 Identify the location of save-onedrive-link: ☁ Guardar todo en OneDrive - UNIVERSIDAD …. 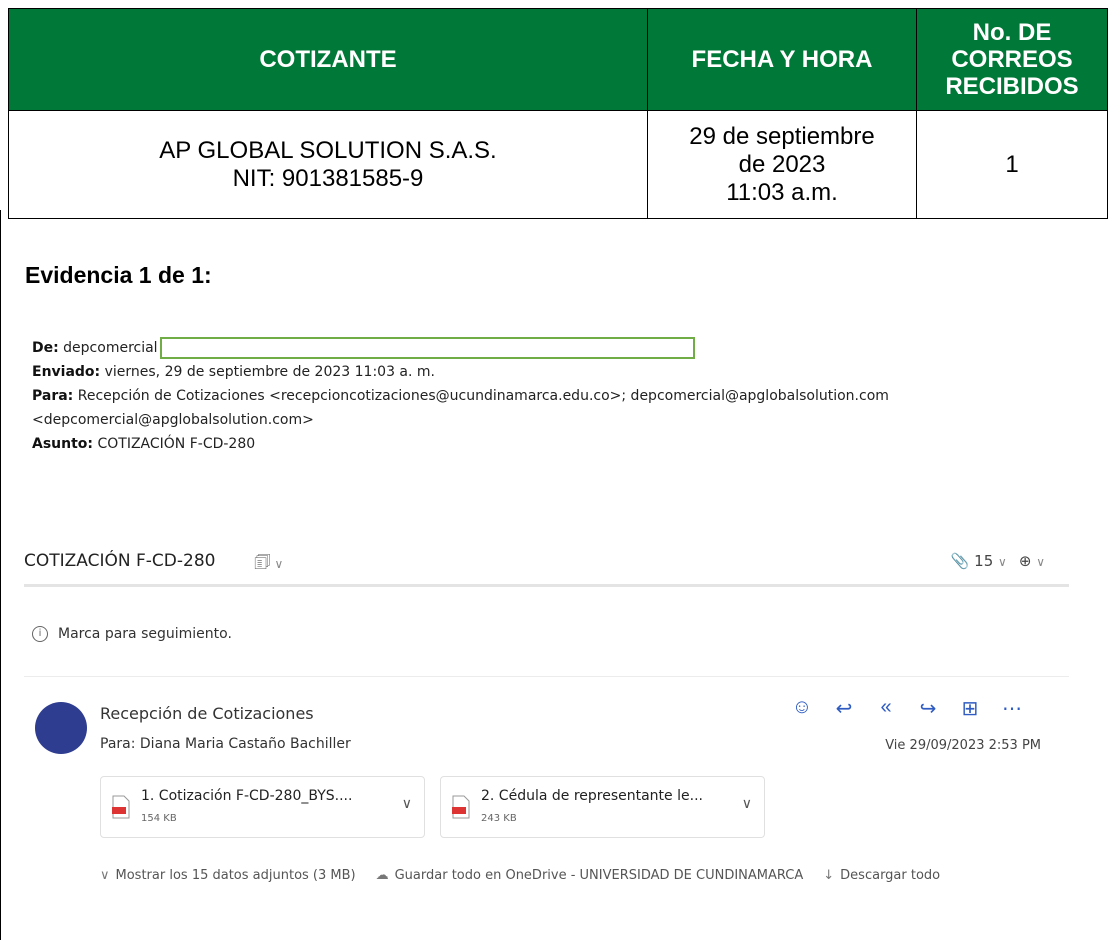
(590, 875).